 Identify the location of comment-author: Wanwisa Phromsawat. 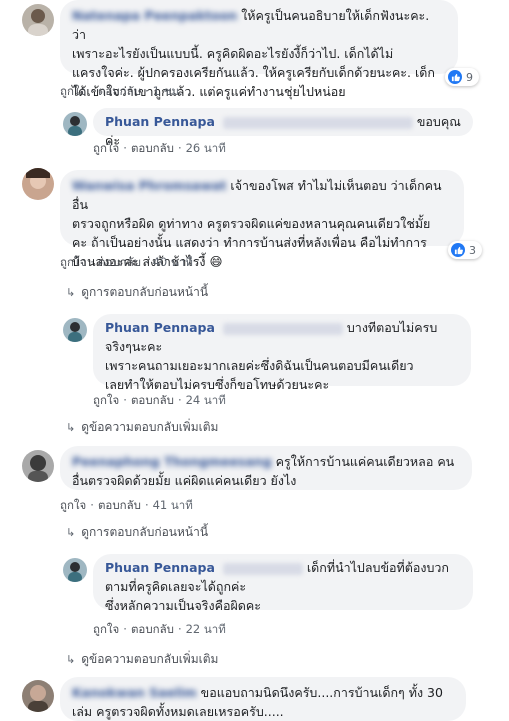
(149, 185).